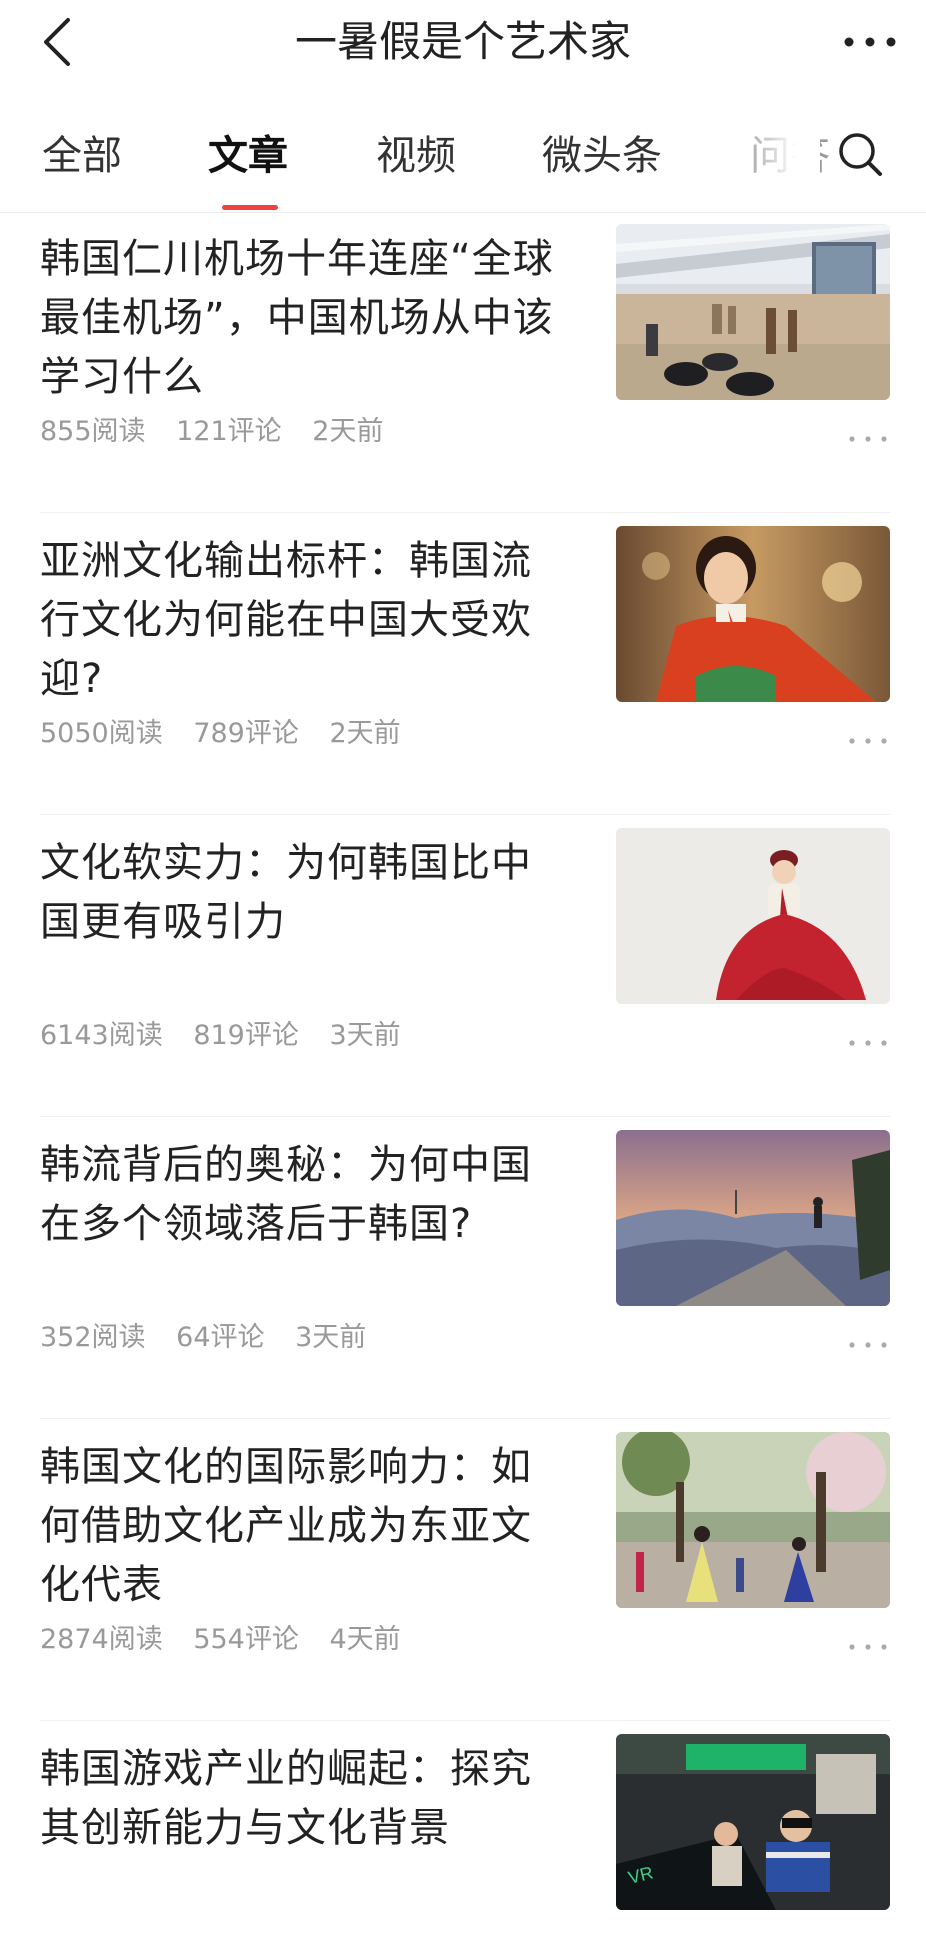 Image resolution: width=926 pixels, height=1941 pixels. Describe the element at coordinates (246, 733) in the screenshot. I see `comment-count: 789评论` at that location.